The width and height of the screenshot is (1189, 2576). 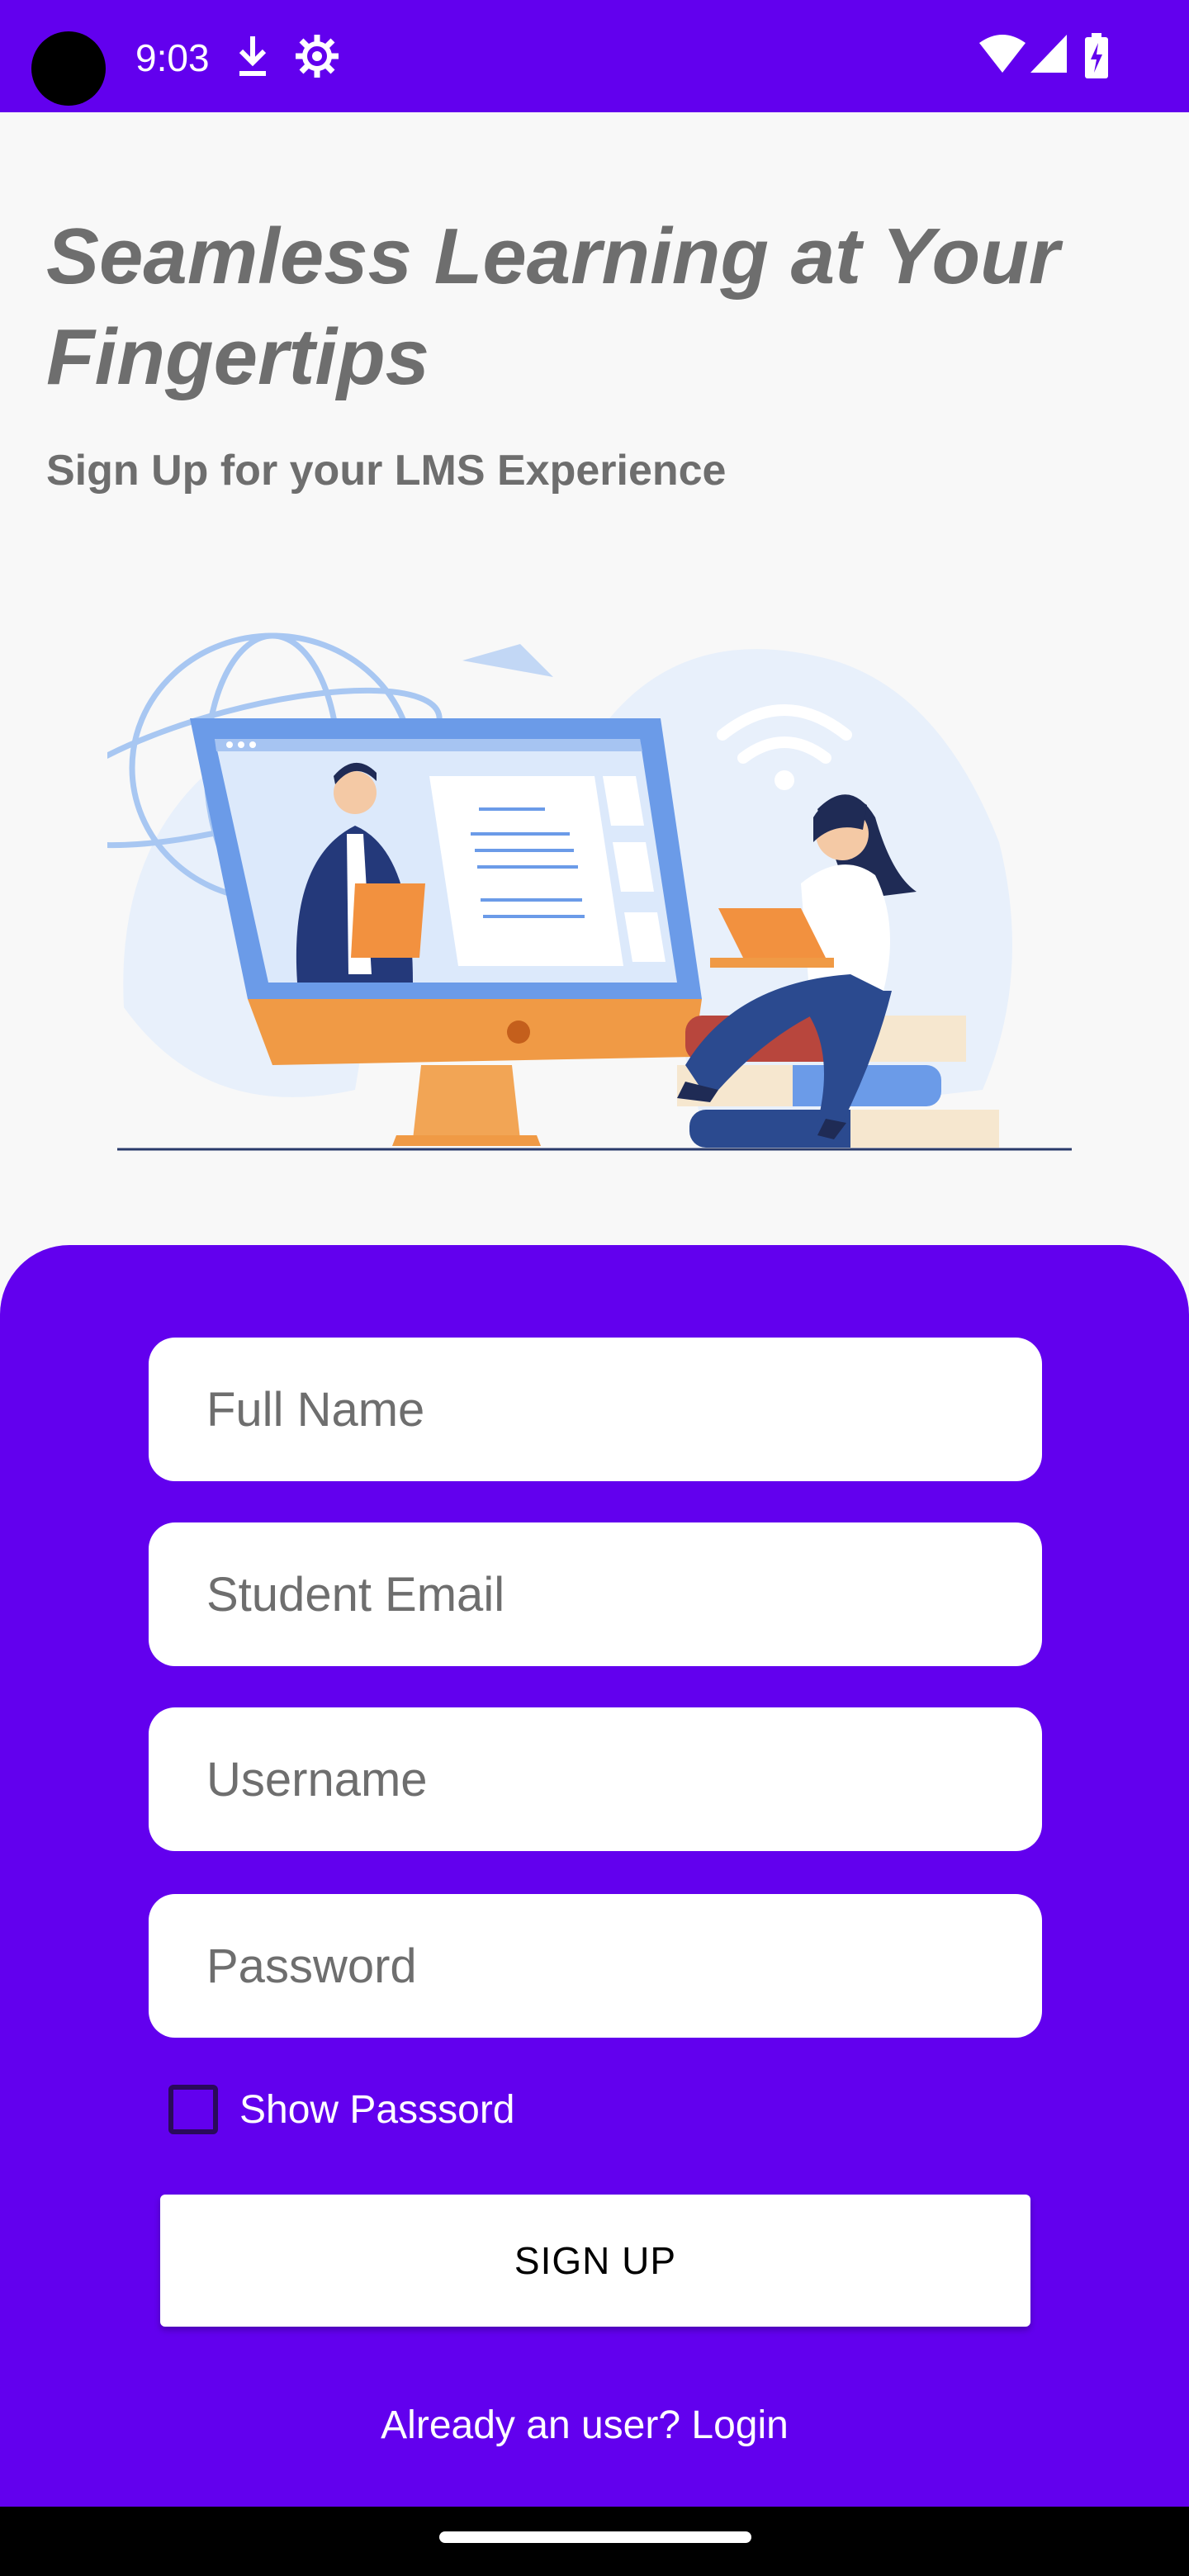 What do you see at coordinates (595, 2537) in the screenshot?
I see `home-gesture-handle` at bounding box center [595, 2537].